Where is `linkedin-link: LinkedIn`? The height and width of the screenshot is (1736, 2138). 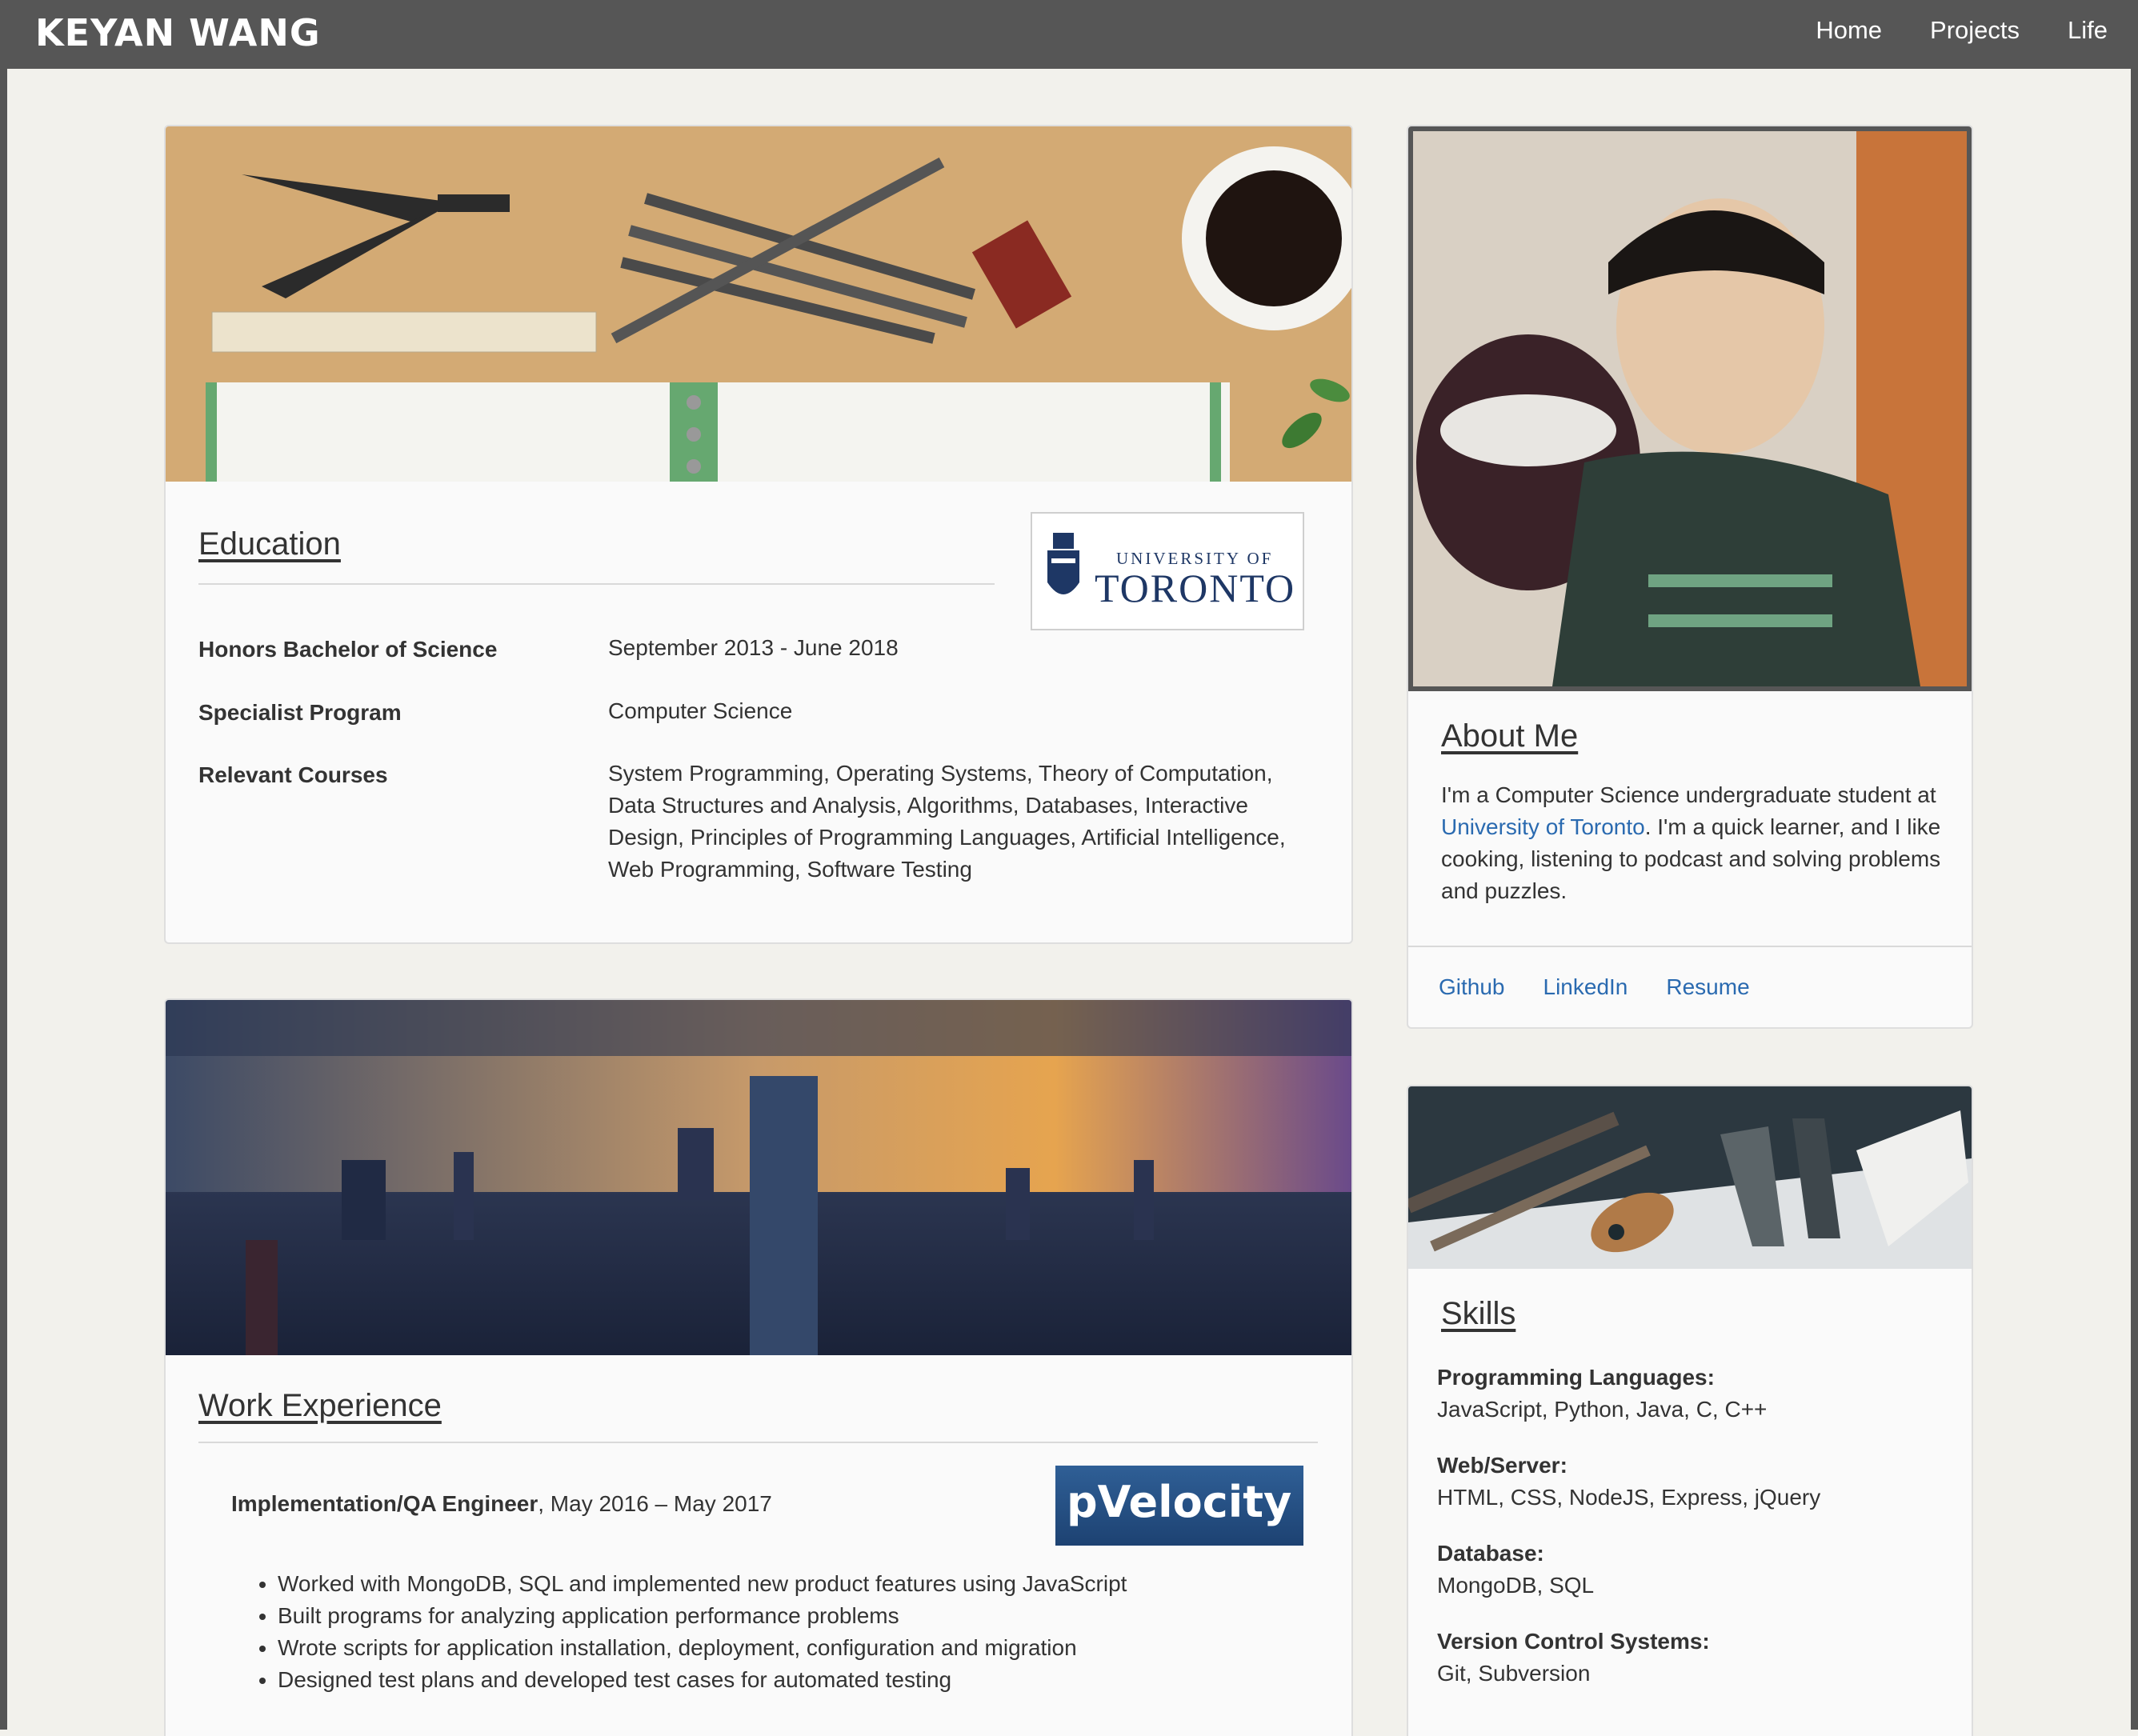
linkedin-link: LinkedIn is located at coordinates (1586, 987).